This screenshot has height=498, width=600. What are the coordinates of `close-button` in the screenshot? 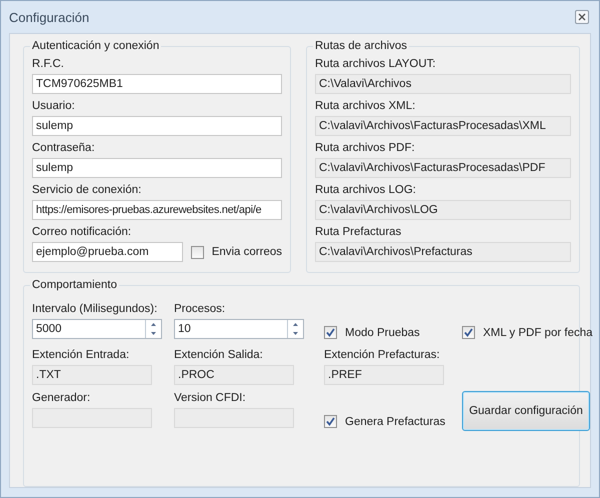 It's located at (582, 17).